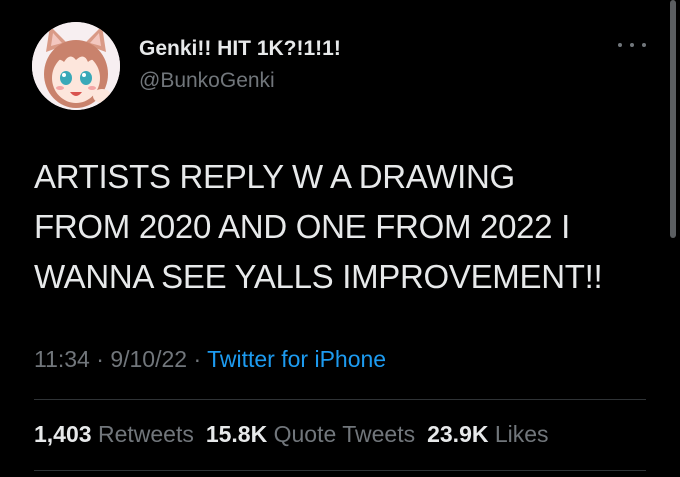 This screenshot has width=680, height=477. Describe the element at coordinates (344, 434) in the screenshot. I see `quote-tweets-label: Quote Tweets` at that location.